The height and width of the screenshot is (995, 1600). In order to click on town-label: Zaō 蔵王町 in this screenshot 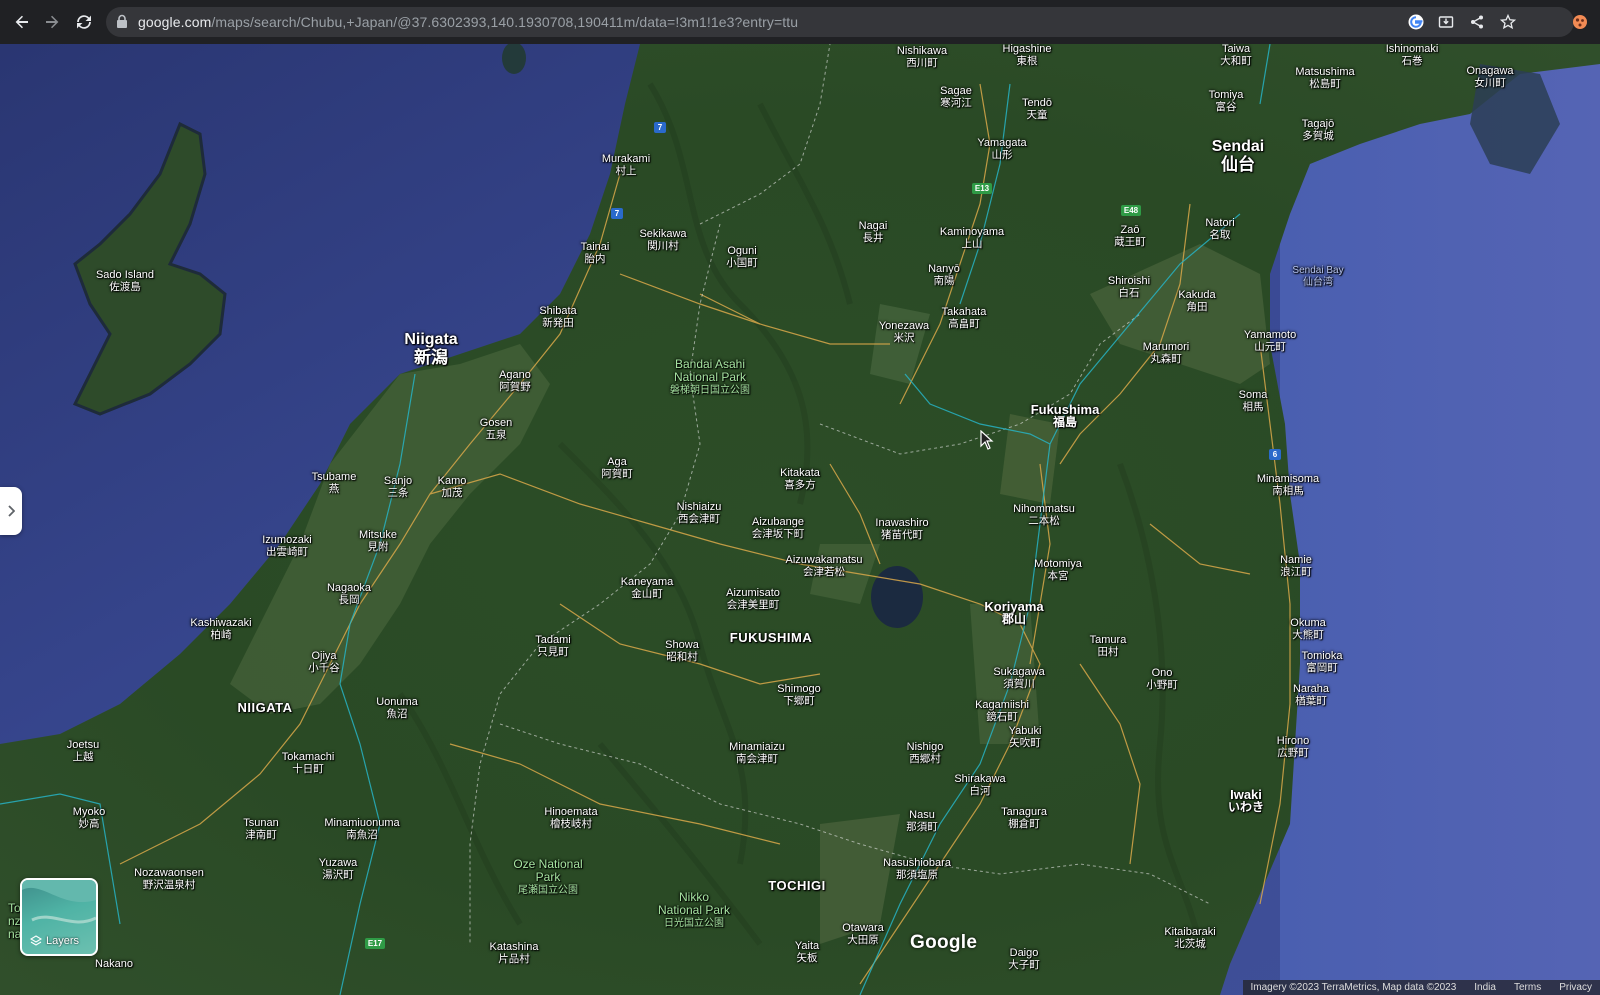, I will do `click(1130, 236)`.